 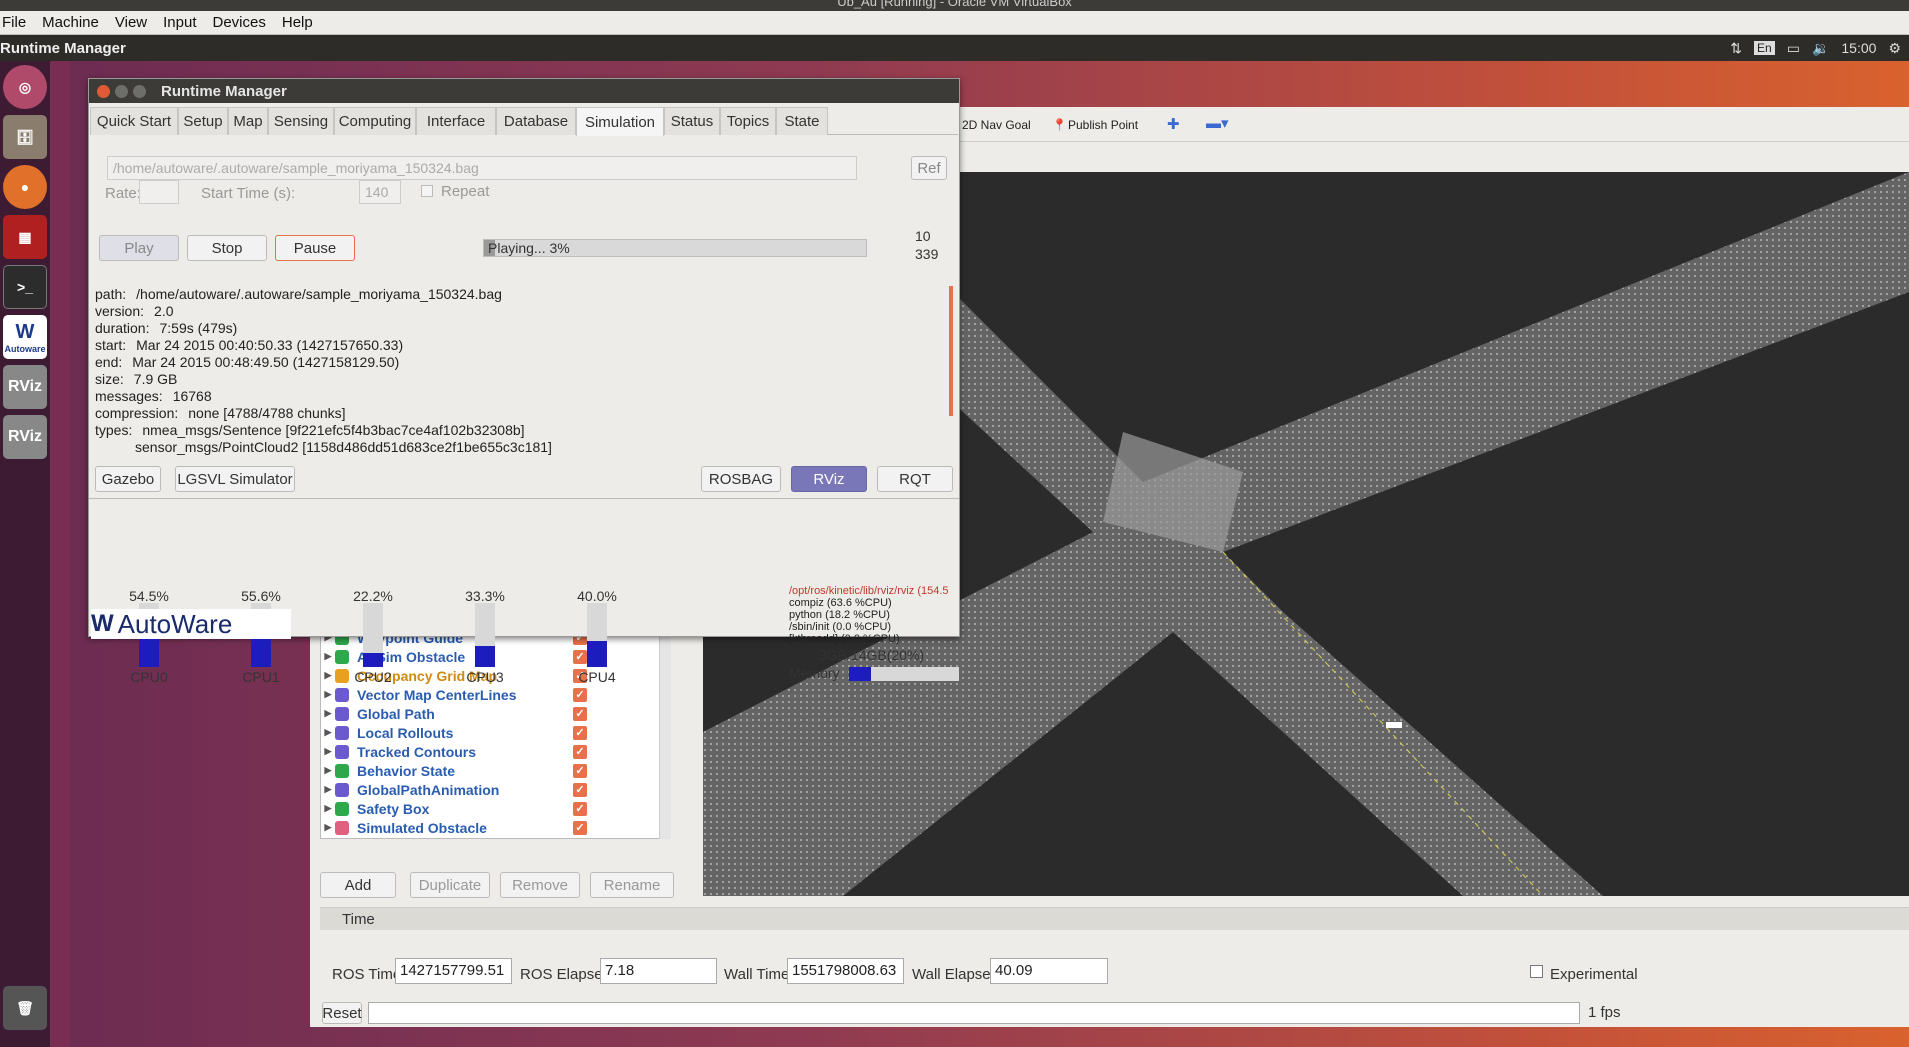 I want to click on process-line: /sbin/init (0.0 %CPU), so click(x=840, y=627).